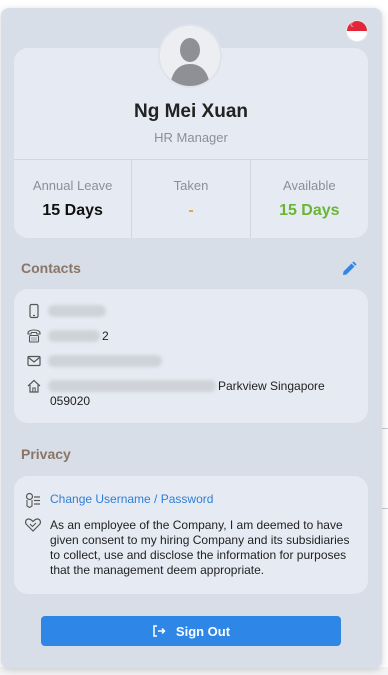 This screenshot has height=675, width=388. What do you see at coordinates (194, 671) in the screenshot?
I see `background-page` at bounding box center [194, 671].